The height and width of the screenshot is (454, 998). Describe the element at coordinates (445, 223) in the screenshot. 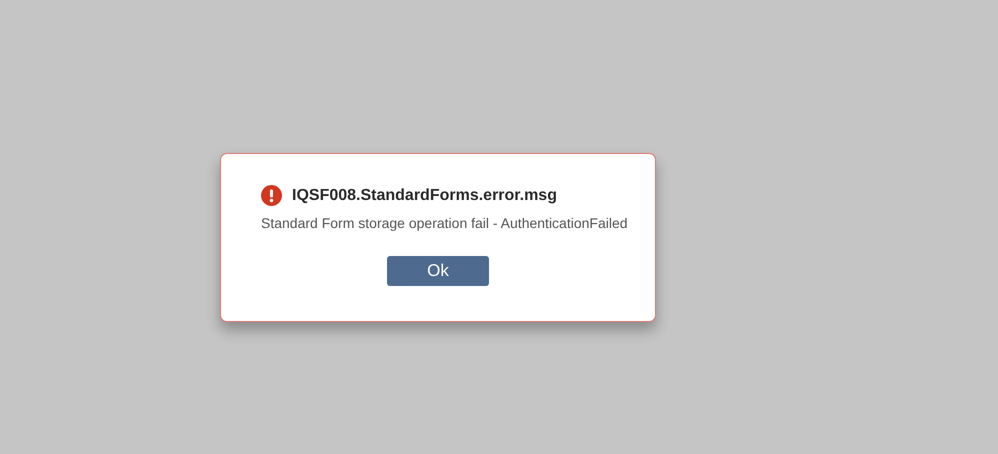

I see `error-message: Standard Form storage operation fail - AuthenticationFailed` at that location.